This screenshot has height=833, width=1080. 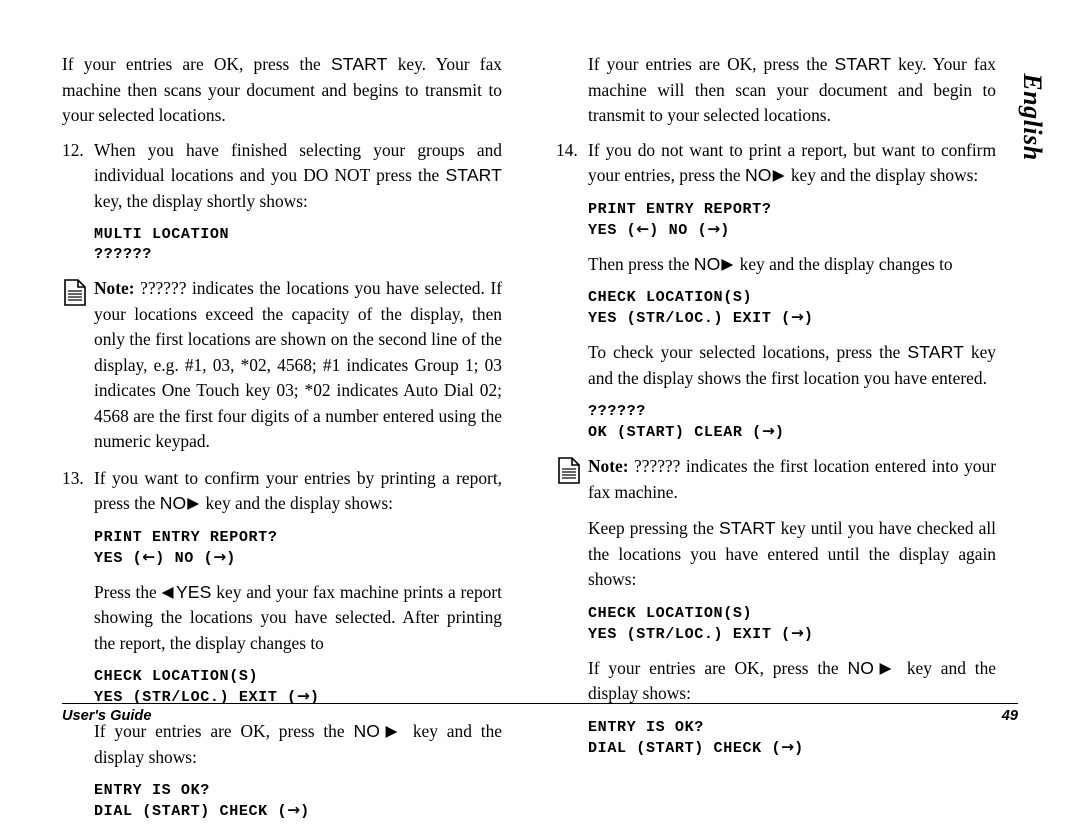 What do you see at coordinates (792, 421) in the screenshot?
I see `lcd-display-first-location: ?????? OK (START) CLEAR (→)` at bounding box center [792, 421].